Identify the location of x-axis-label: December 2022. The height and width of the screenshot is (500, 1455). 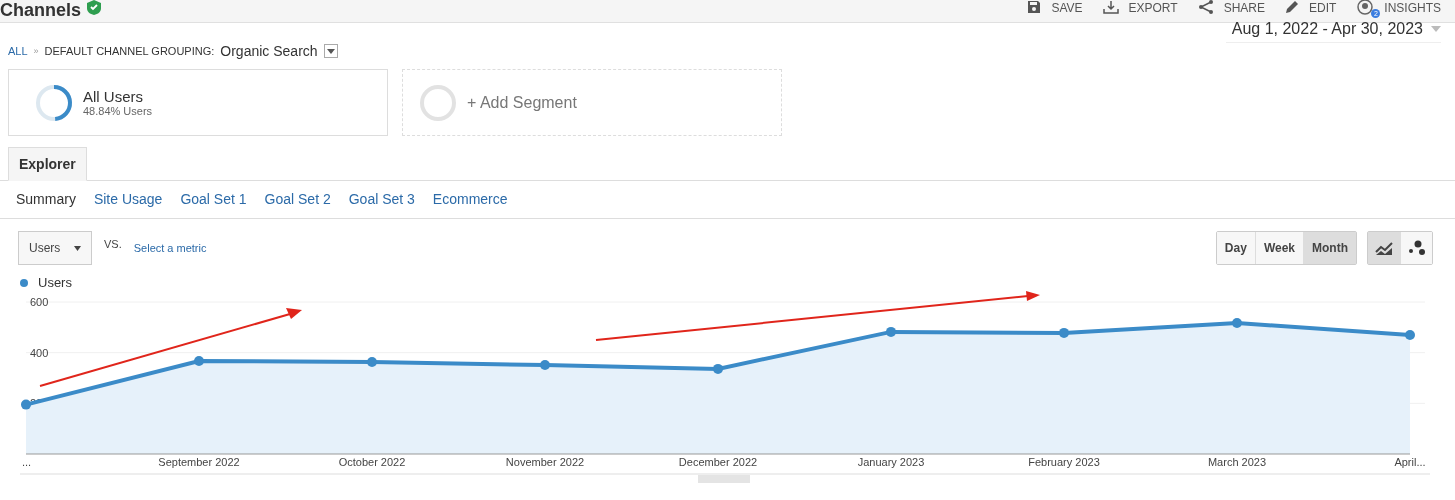
(718, 462).